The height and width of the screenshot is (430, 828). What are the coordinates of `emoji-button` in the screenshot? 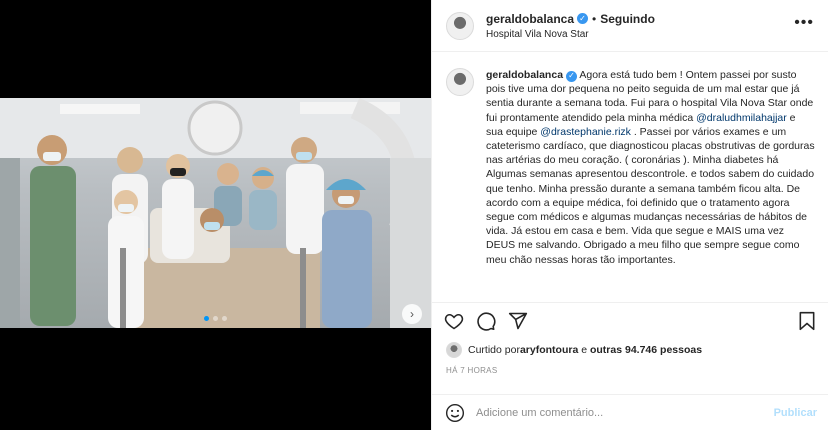 It's located at (455, 413).